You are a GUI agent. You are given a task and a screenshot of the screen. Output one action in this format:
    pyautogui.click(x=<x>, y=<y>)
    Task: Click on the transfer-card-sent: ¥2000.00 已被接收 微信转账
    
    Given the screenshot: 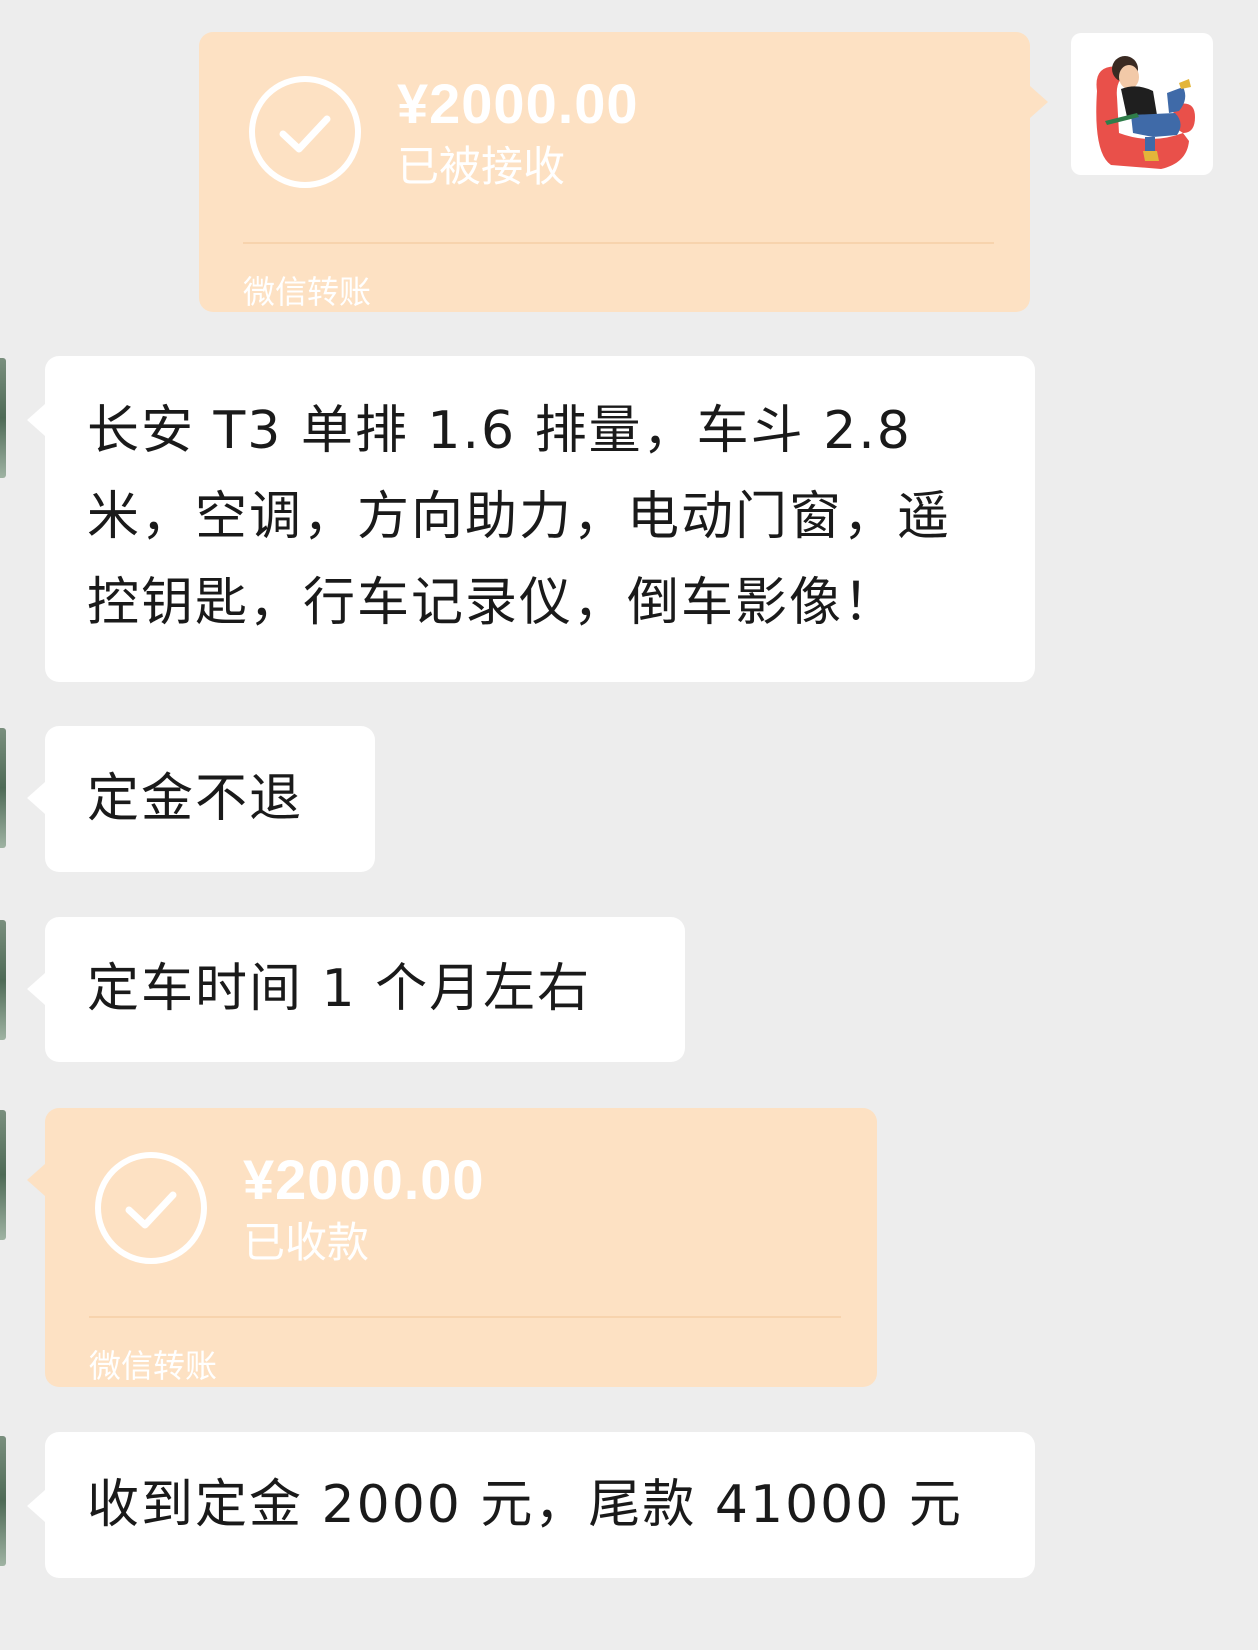 What is the action you would take?
    pyautogui.click(x=614, y=172)
    